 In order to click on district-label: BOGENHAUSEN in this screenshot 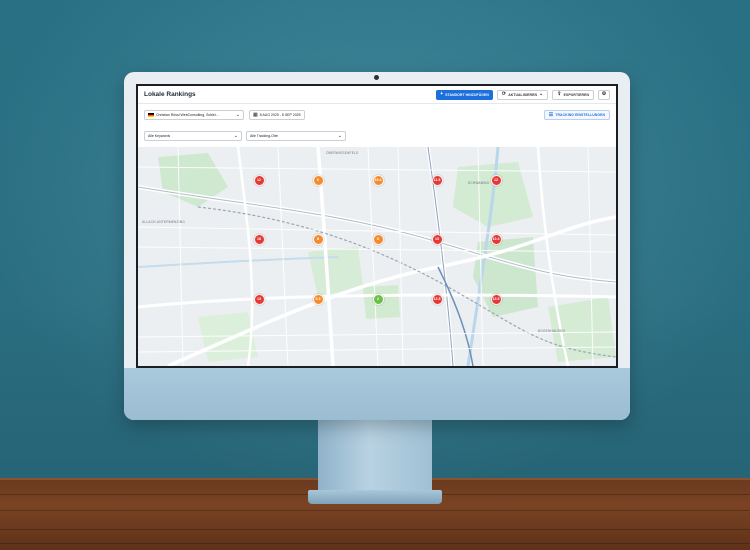, I will do `click(551, 331)`.